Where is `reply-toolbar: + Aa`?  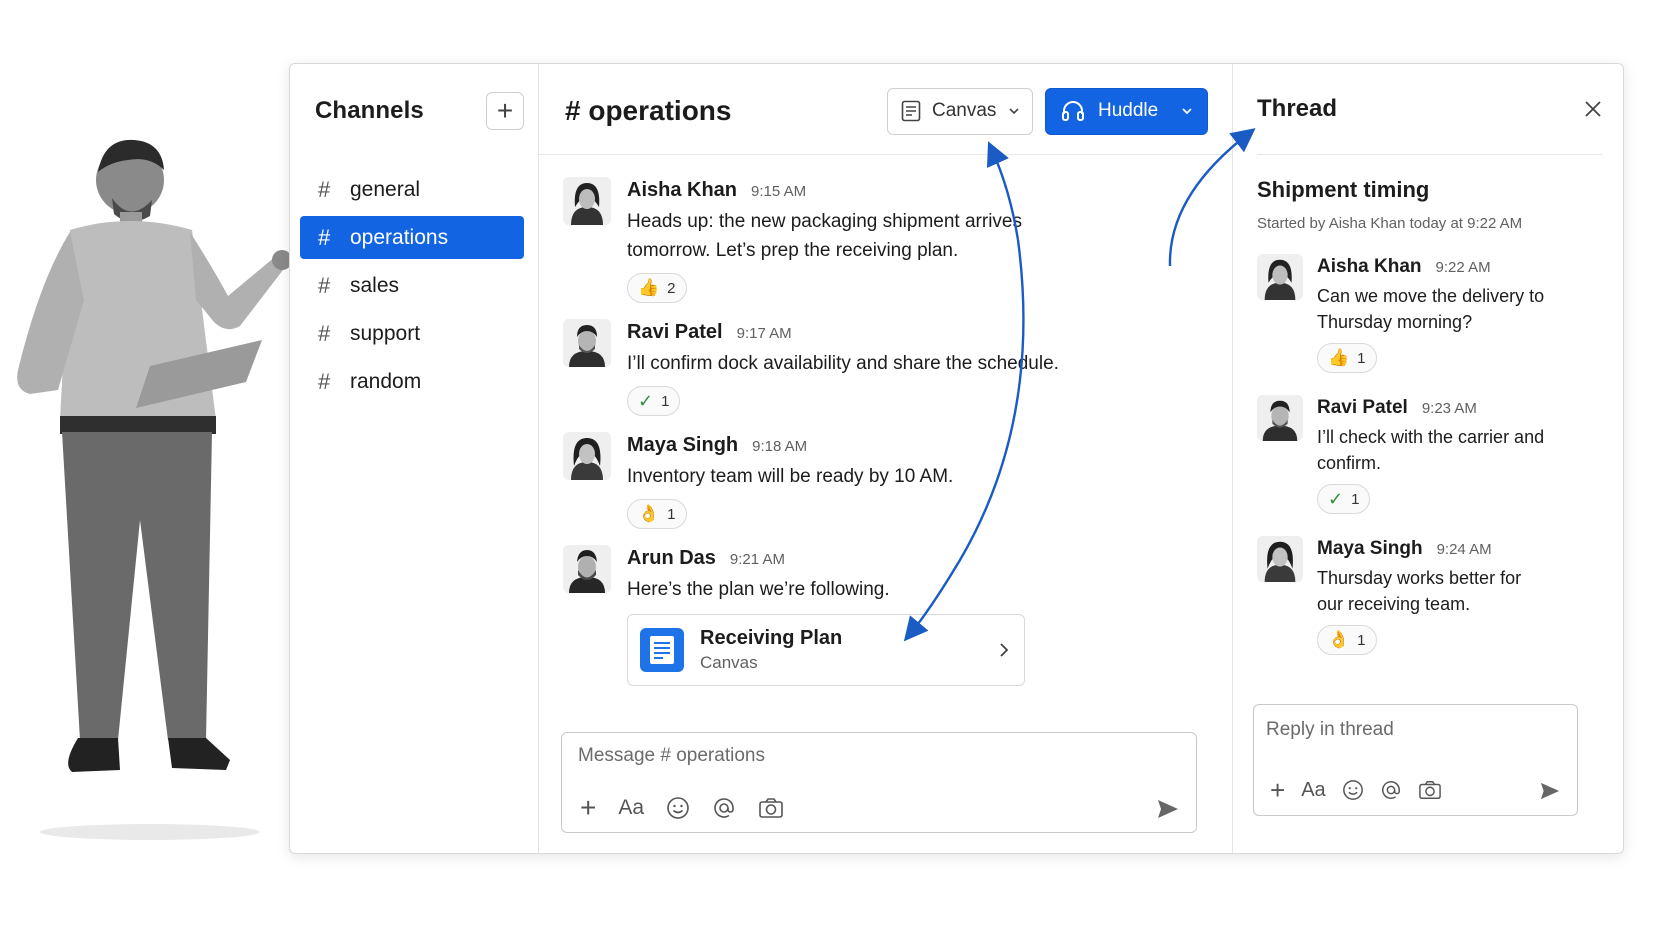
reply-toolbar: + Aa is located at coordinates (1356, 790).